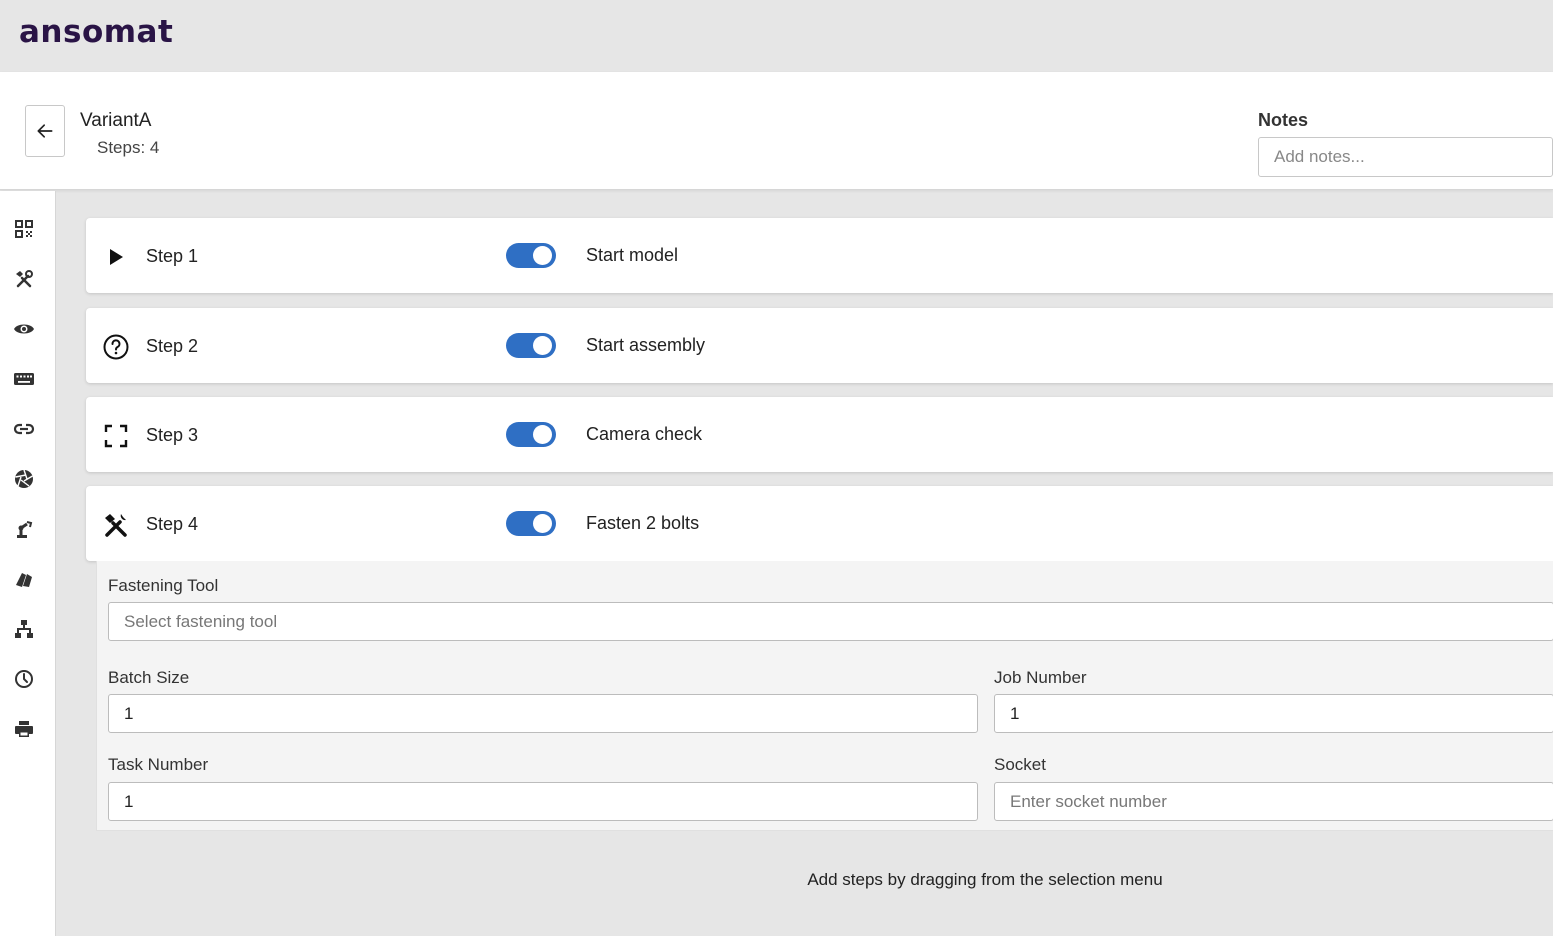  I want to click on robot-arm-icon, so click(24, 529).